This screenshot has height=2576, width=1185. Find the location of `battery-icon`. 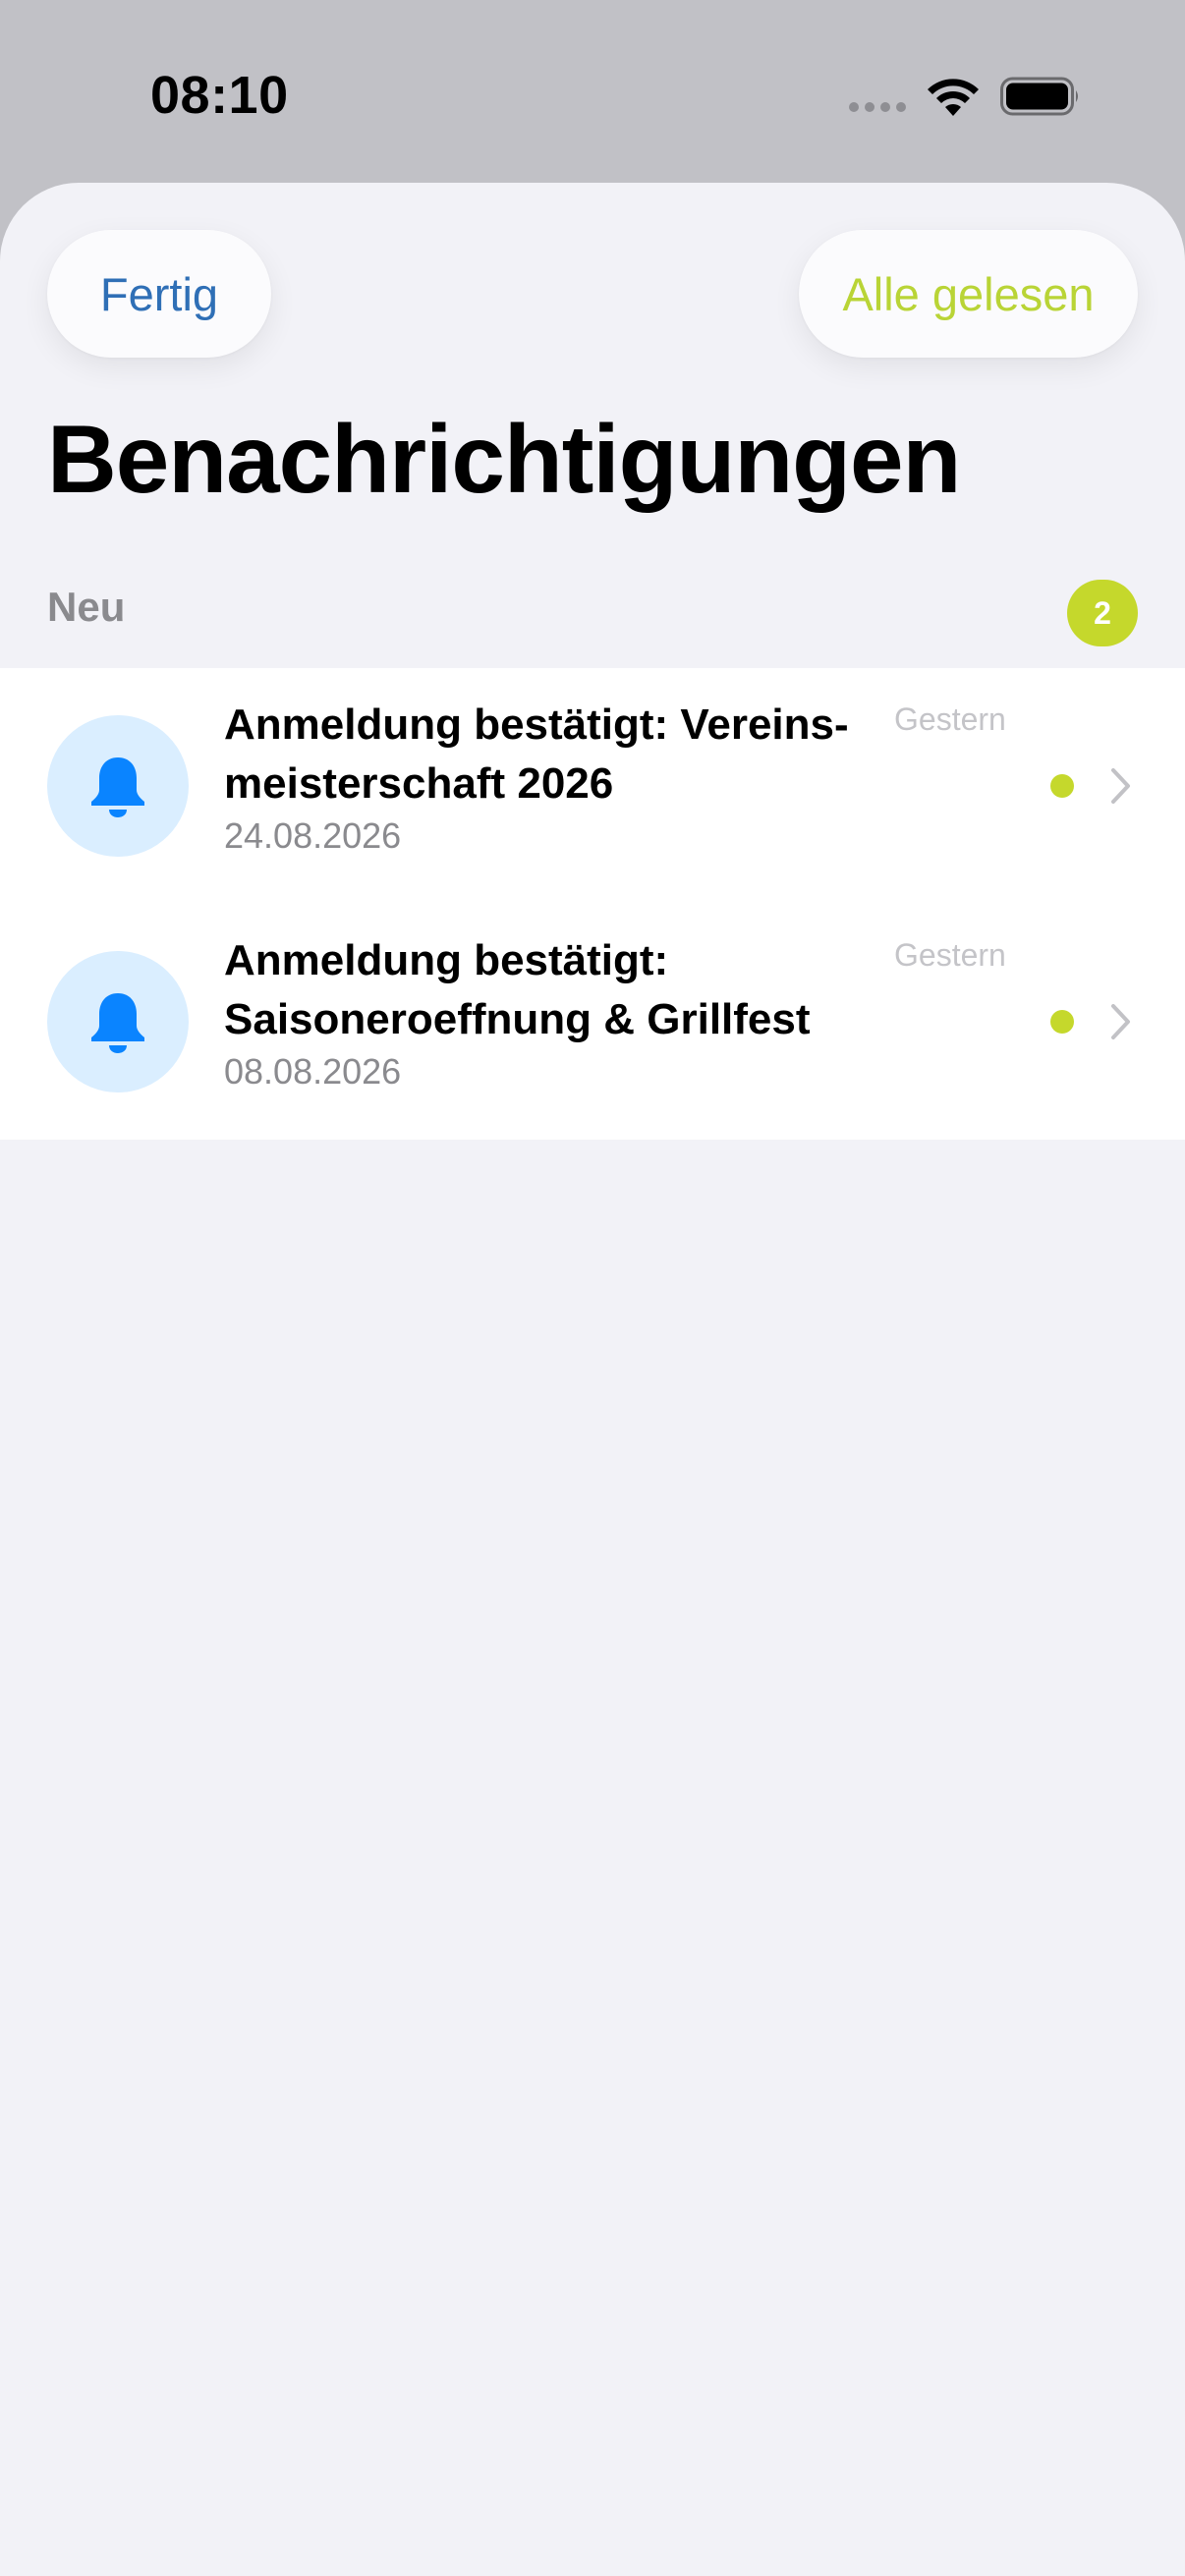

battery-icon is located at coordinates (1039, 96).